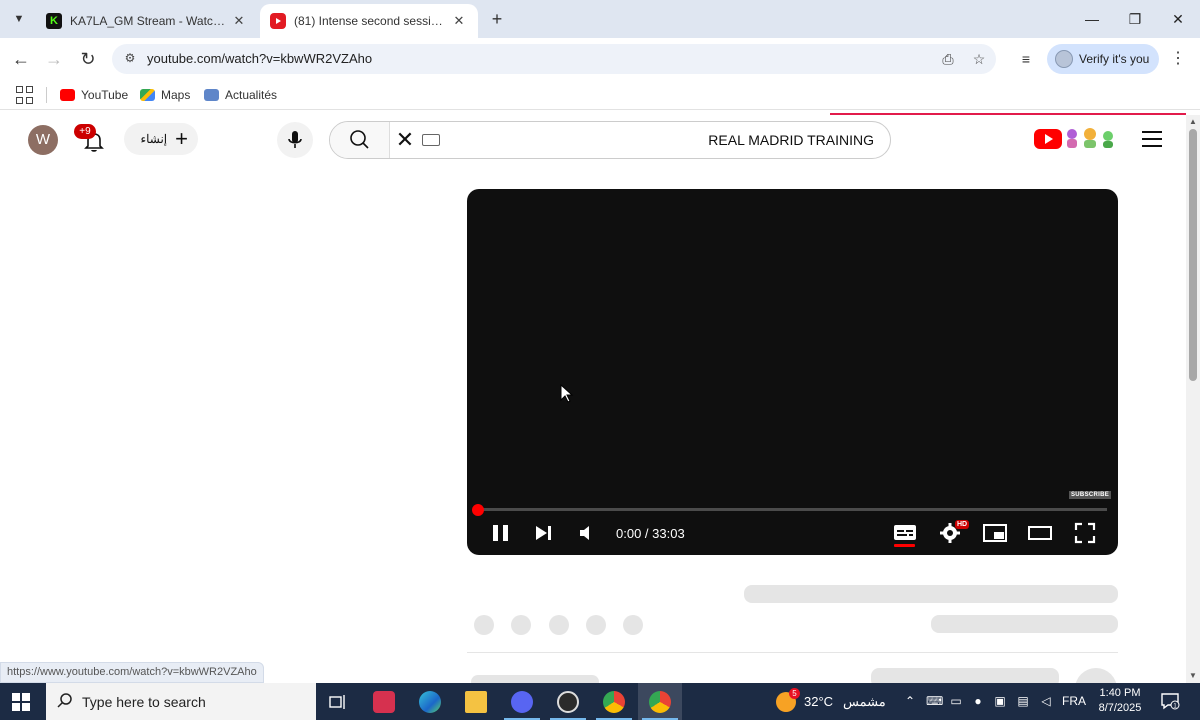  What do you see at coordinates (792, 652) in the screenshot?
I see `divider` at bounding box center [792, 652].